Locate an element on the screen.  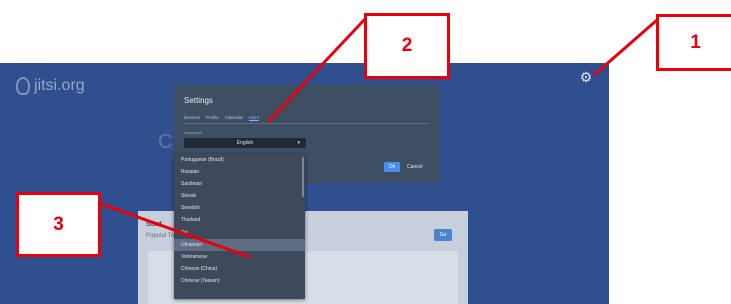
dropdown-item-ukrainian: Ukrainian is located at coordinates (239, 244).